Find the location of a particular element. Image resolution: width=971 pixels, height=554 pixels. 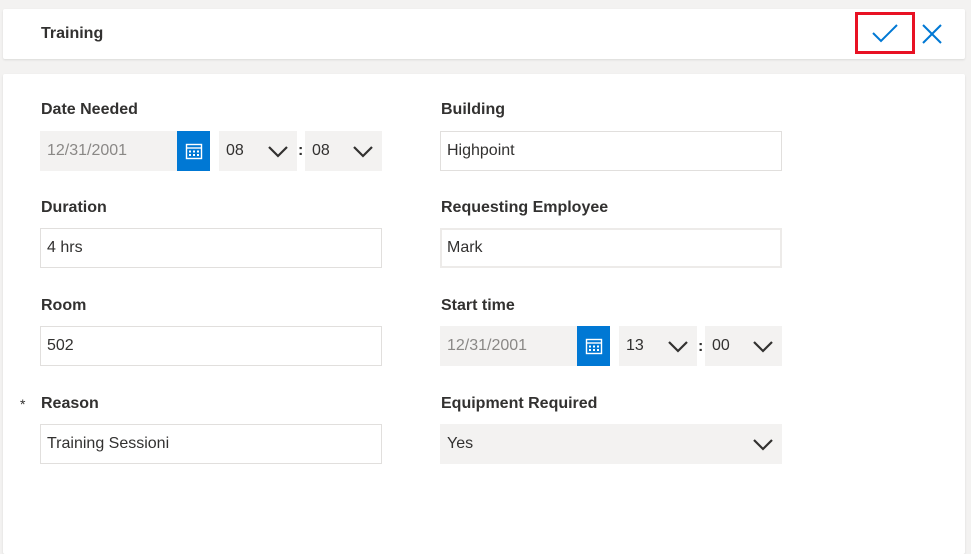

start-time-label: Start time is located at coordinates (478, 305).